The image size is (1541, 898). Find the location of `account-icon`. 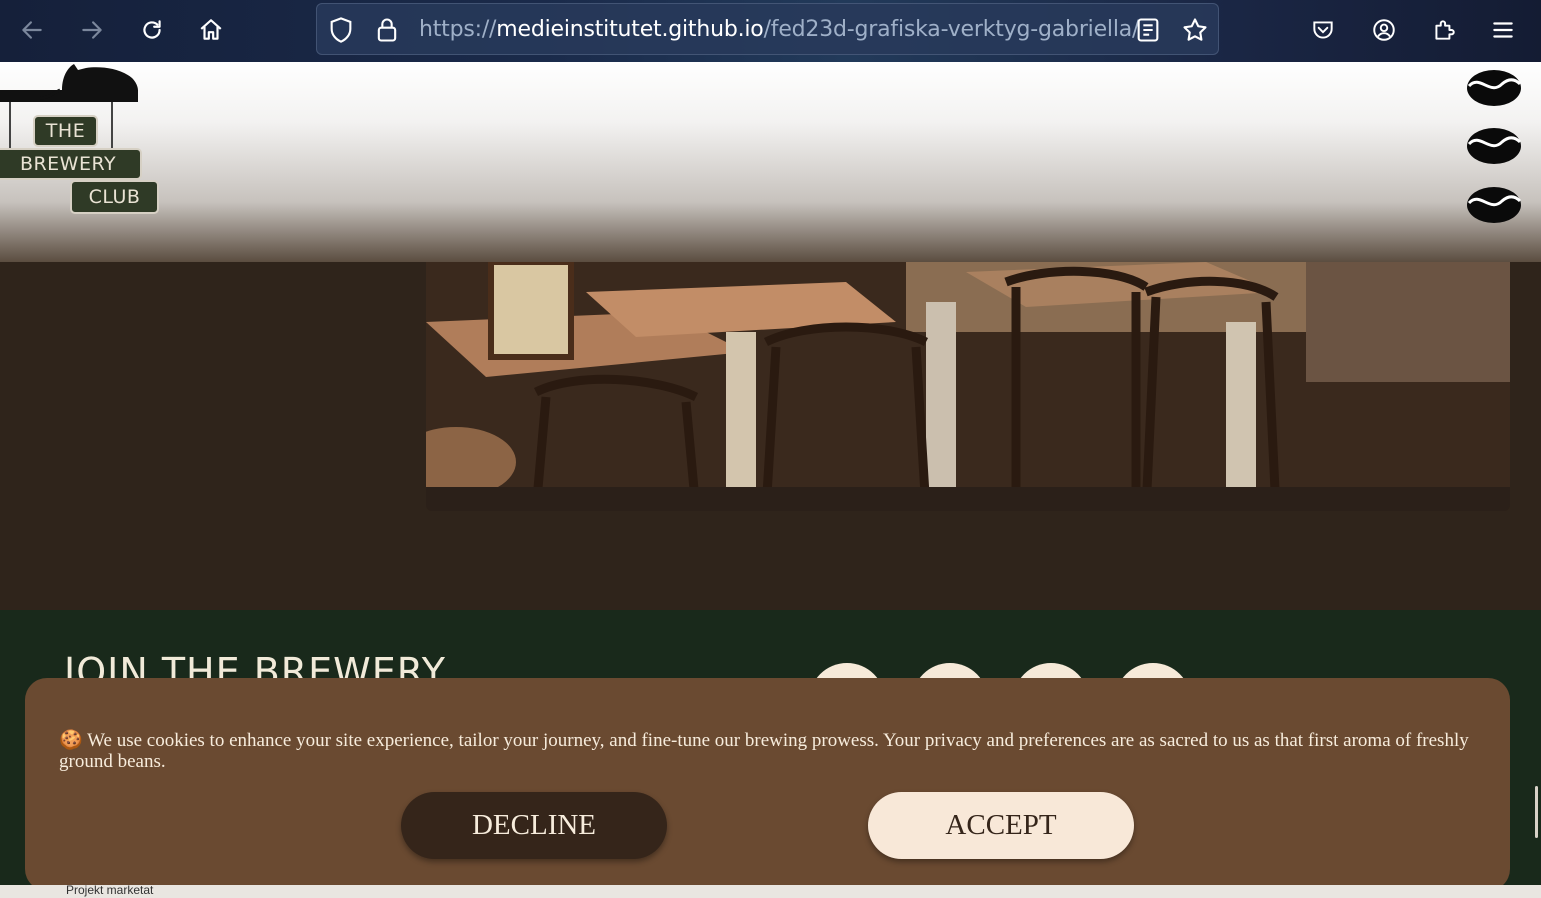

account-icon is located at coordinates (1384, 30).